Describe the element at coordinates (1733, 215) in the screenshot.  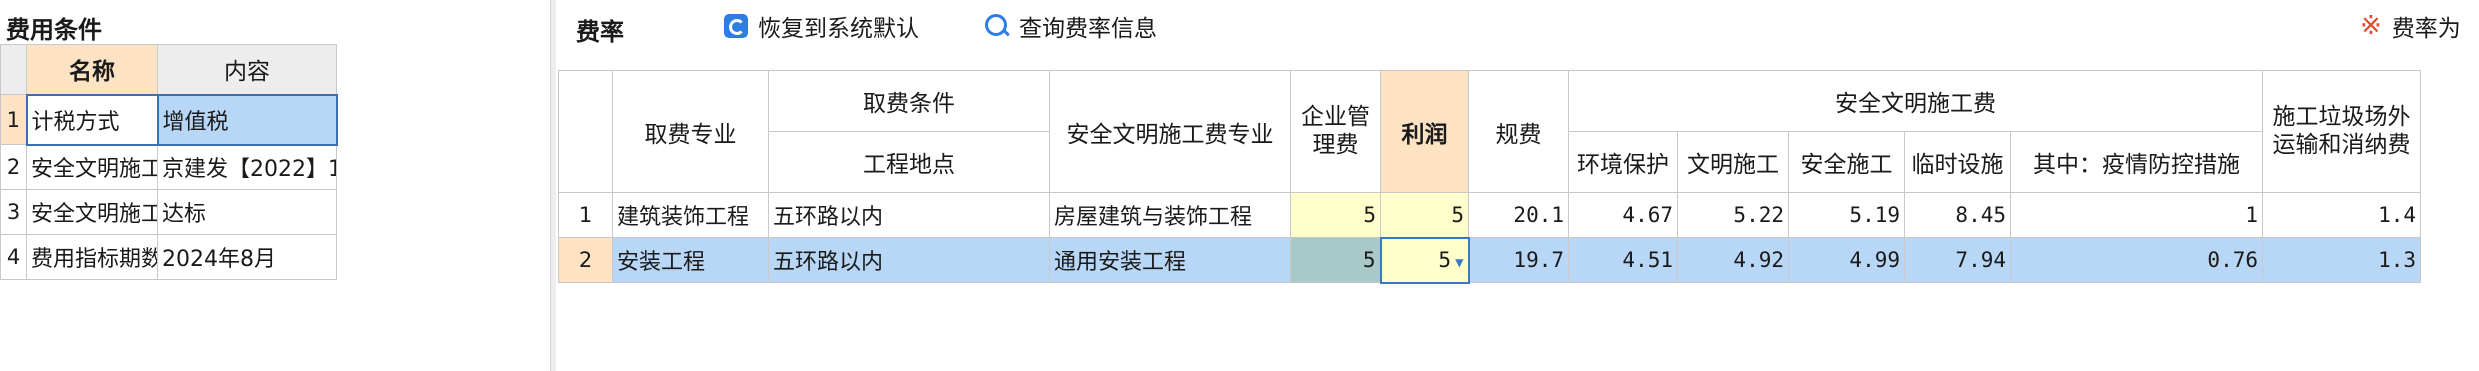
I see `cell-civil: 5.22` at that location.